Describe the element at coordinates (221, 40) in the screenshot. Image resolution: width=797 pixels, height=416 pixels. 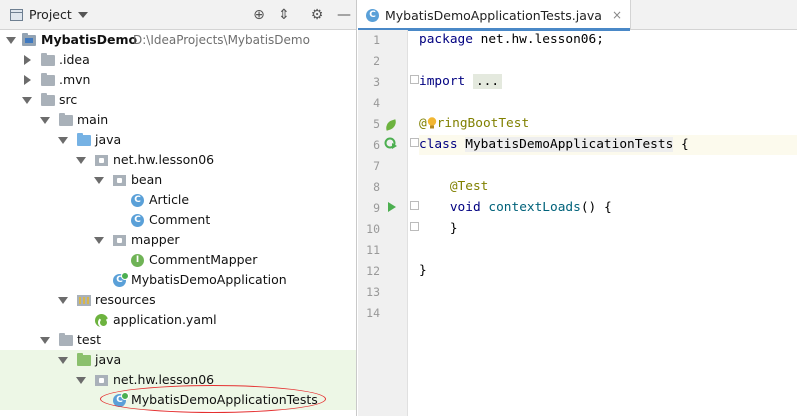
I see `project-path: D:\IdeaProjects\MybatisDemo` at that location.